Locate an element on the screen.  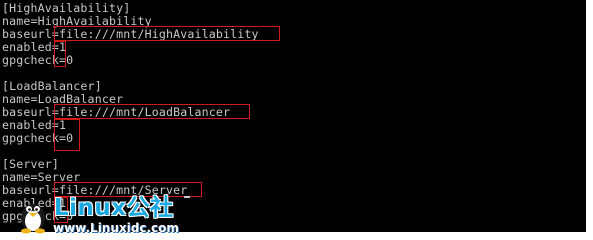
watermark: Linux公社 www.Linuxidc.com is located at coordinates (111, 217).